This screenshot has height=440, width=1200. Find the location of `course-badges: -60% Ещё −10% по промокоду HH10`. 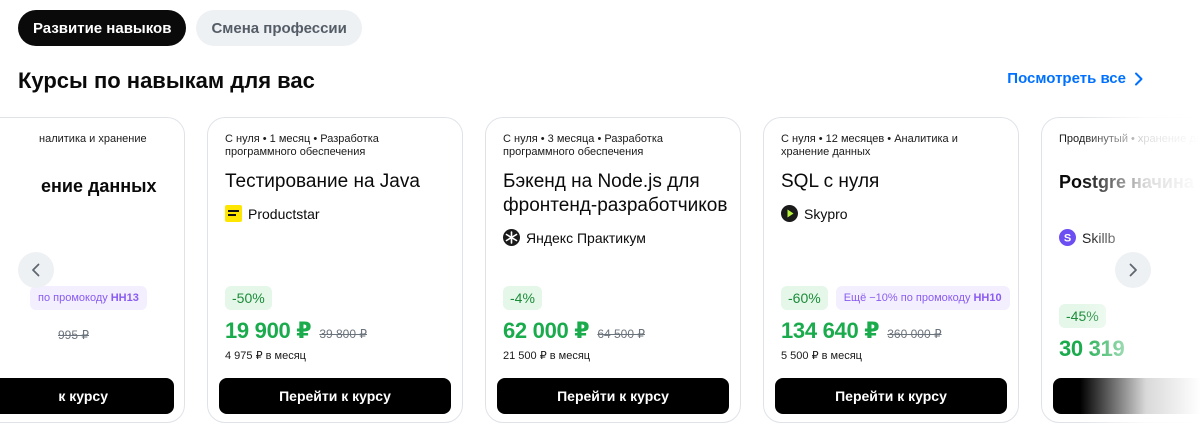

course-badges: -60% Ещё −10% по промокоду HH10 is located at coordinates (895, 298).